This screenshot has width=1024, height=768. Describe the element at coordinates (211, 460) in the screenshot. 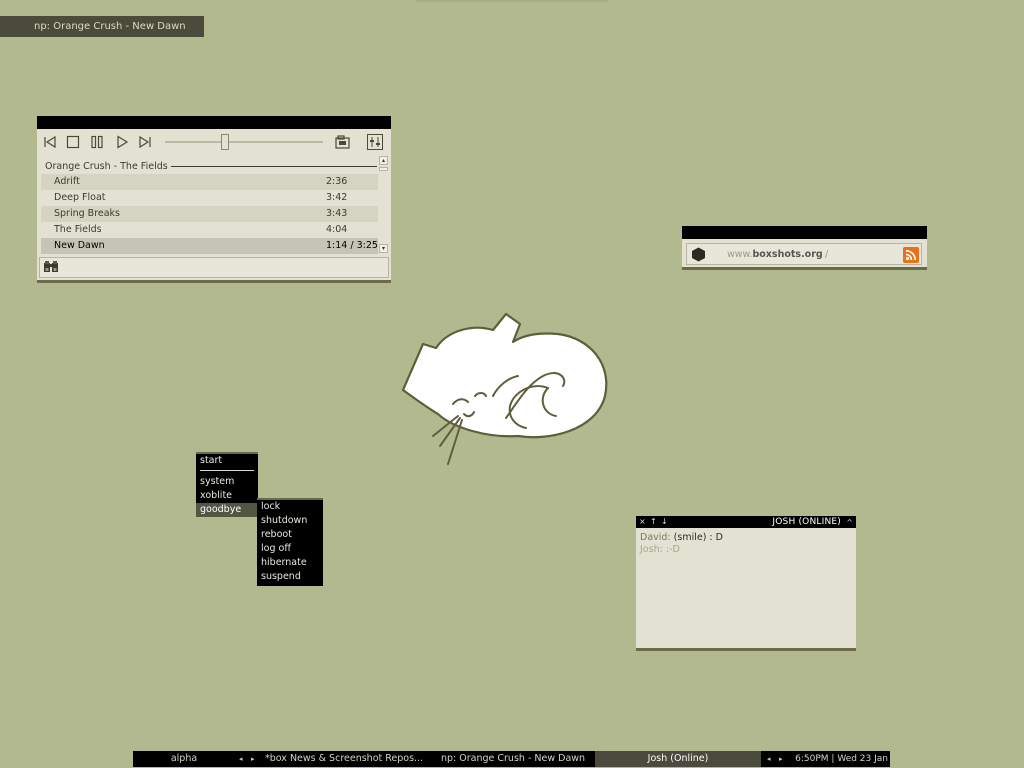

I see `start-menu-title: start` at that location.